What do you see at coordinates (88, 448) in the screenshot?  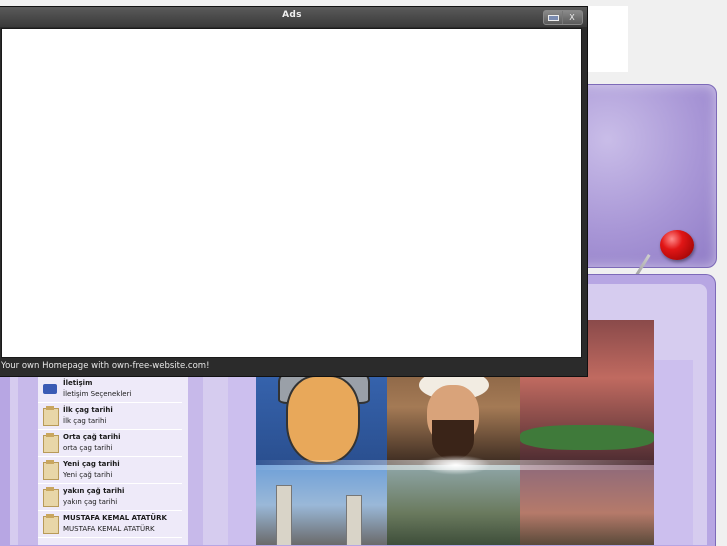 I see `menu-item-subtitle: orta çag tarihi` at bounding box center [88, 448].